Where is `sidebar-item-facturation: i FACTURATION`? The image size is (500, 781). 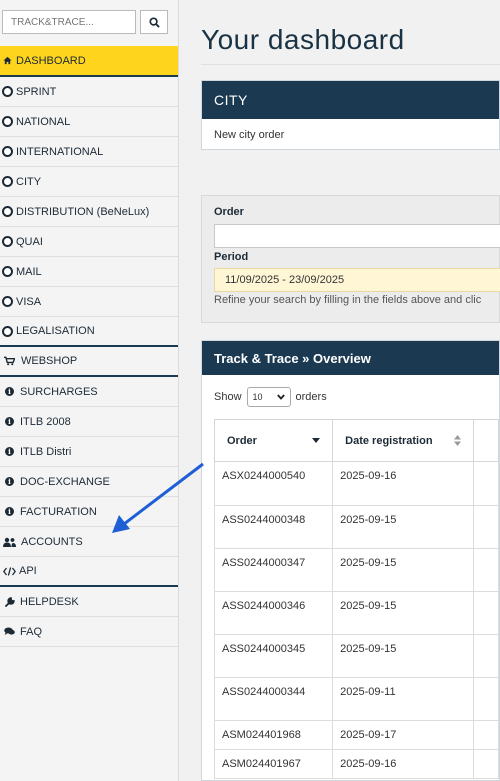
sidebar-item-facturation: i FACTURATION is located at coordinates (89, 512).